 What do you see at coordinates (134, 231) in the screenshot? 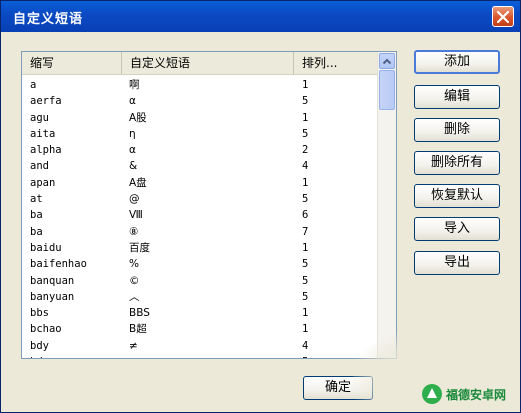
I see `phrase-cell: ⑧` at bounding box center [134, 231].